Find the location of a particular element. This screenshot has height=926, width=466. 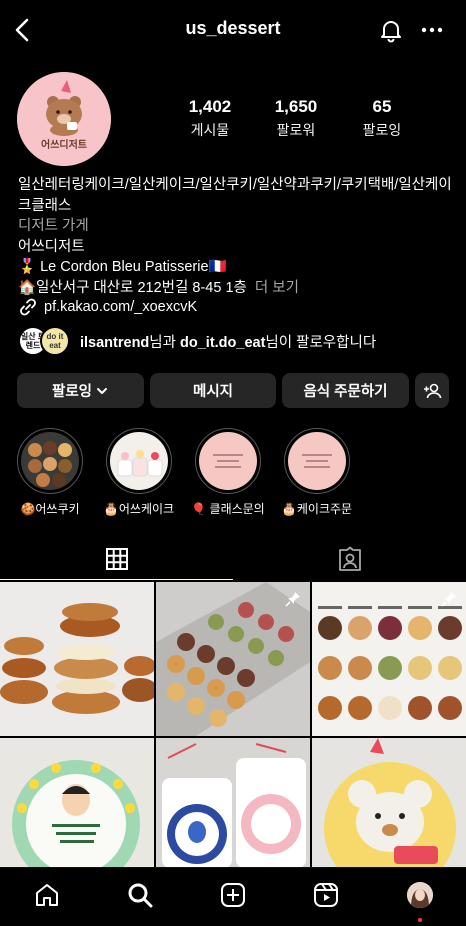

user-avatar is located at coordinates (420, 895).